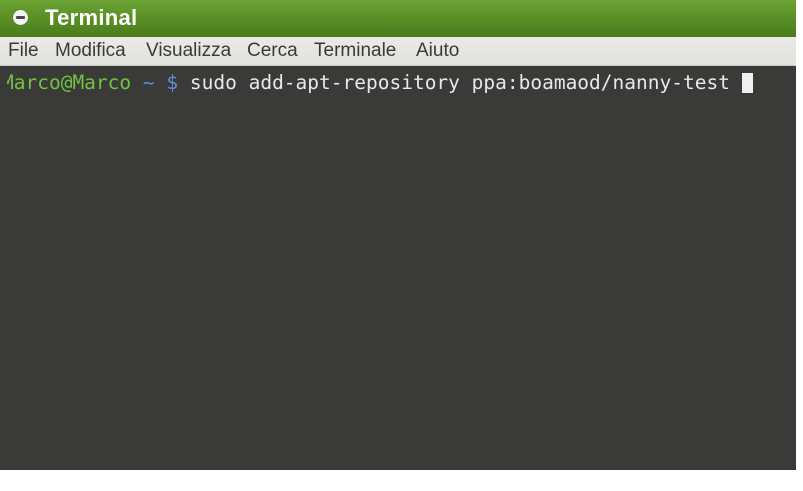 Image resolution: width=803 pixels, height=491 pixels. What do you see at coordinates (188, 51) in the screenshot?
I see `menu-visualizza: Visualizza` at bounding box center [188, 51].